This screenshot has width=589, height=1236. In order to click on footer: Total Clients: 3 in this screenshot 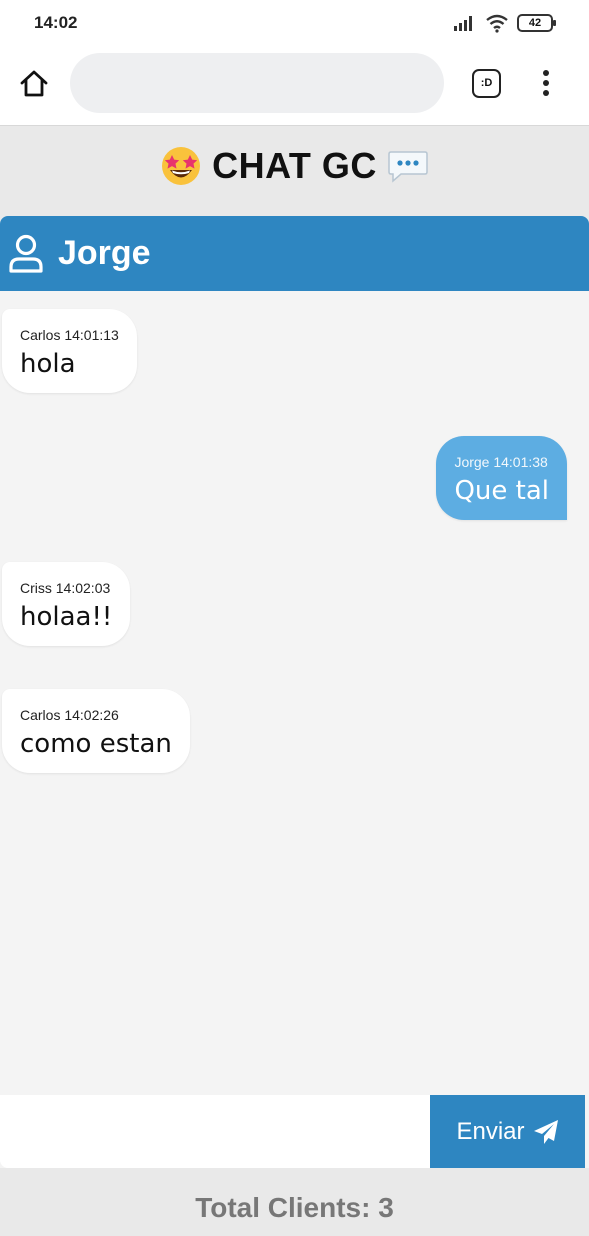, I will do `click(294, 1208)`.